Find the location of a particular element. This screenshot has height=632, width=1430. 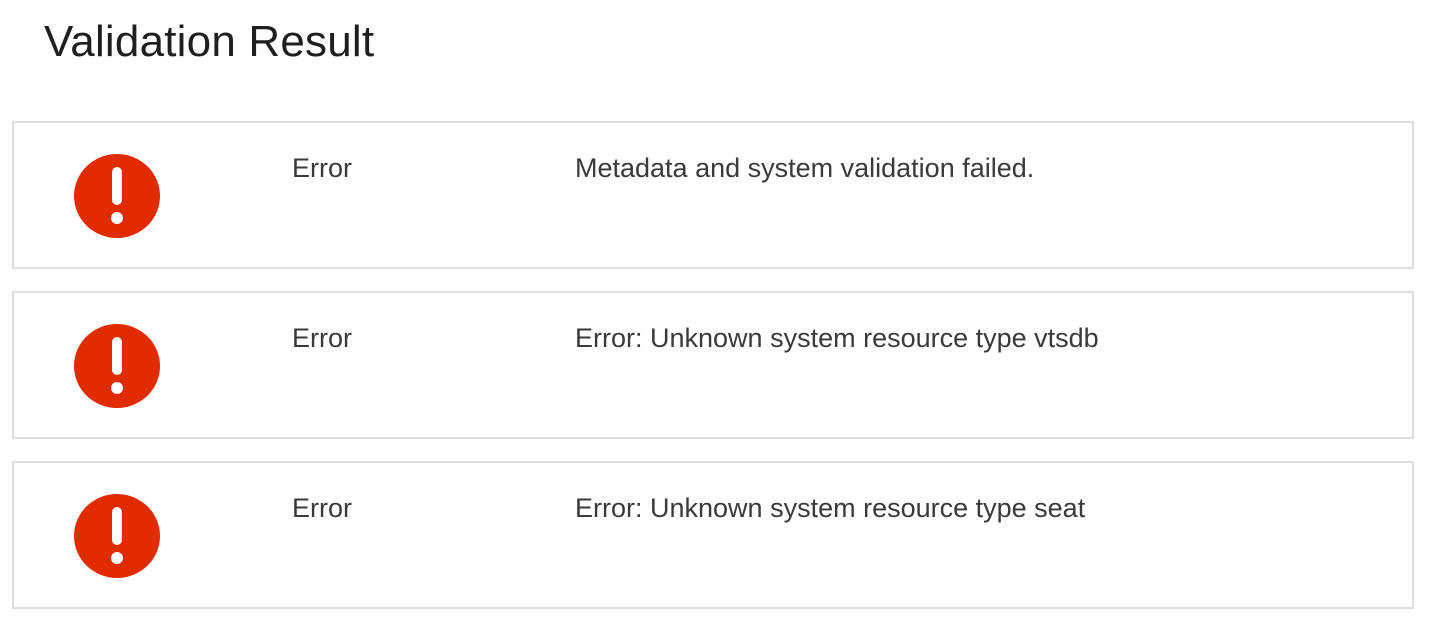

result-message: Metadata and system validation failed. is located at coordinates (805, 168).